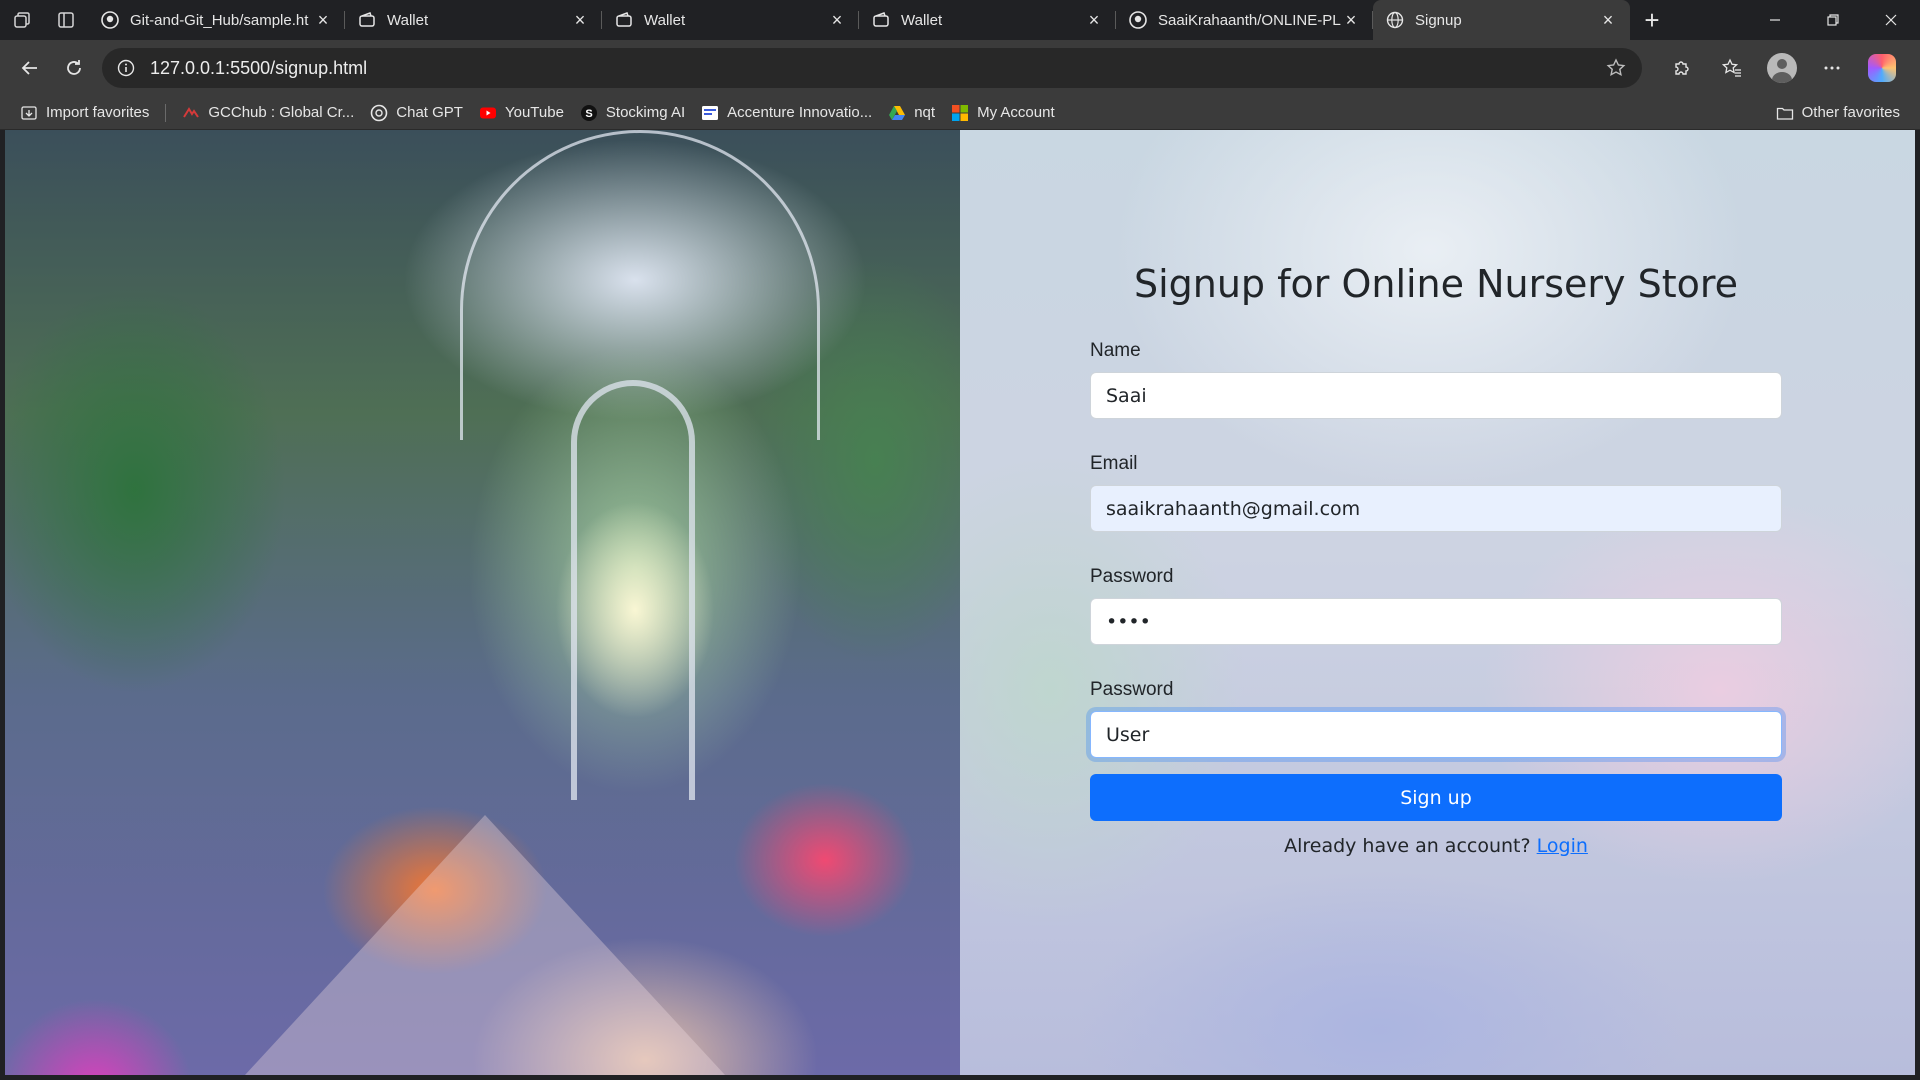 Image resolution: width=1920 pixels, height=1080 pixels. Describe the element at coordinates (1436, 508) in the screenshot. I see `email-input` at that location.